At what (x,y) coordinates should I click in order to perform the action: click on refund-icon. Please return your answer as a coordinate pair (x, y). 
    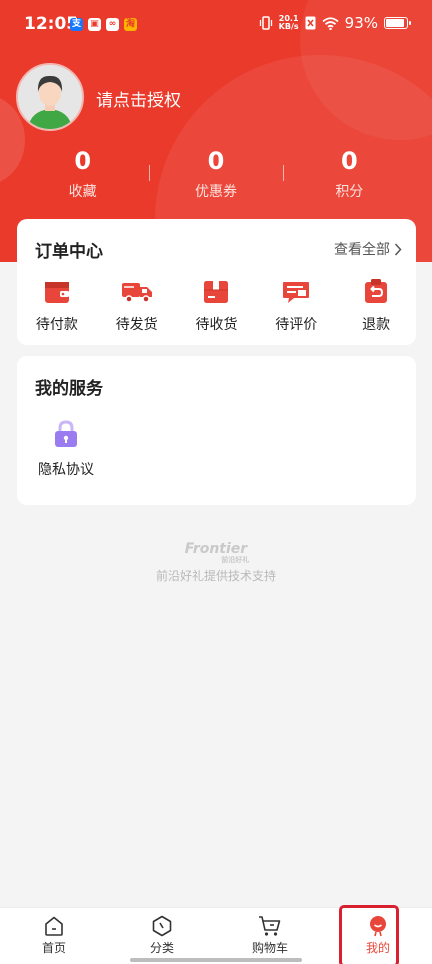
    Looking at the image, I should click on (376, 291).